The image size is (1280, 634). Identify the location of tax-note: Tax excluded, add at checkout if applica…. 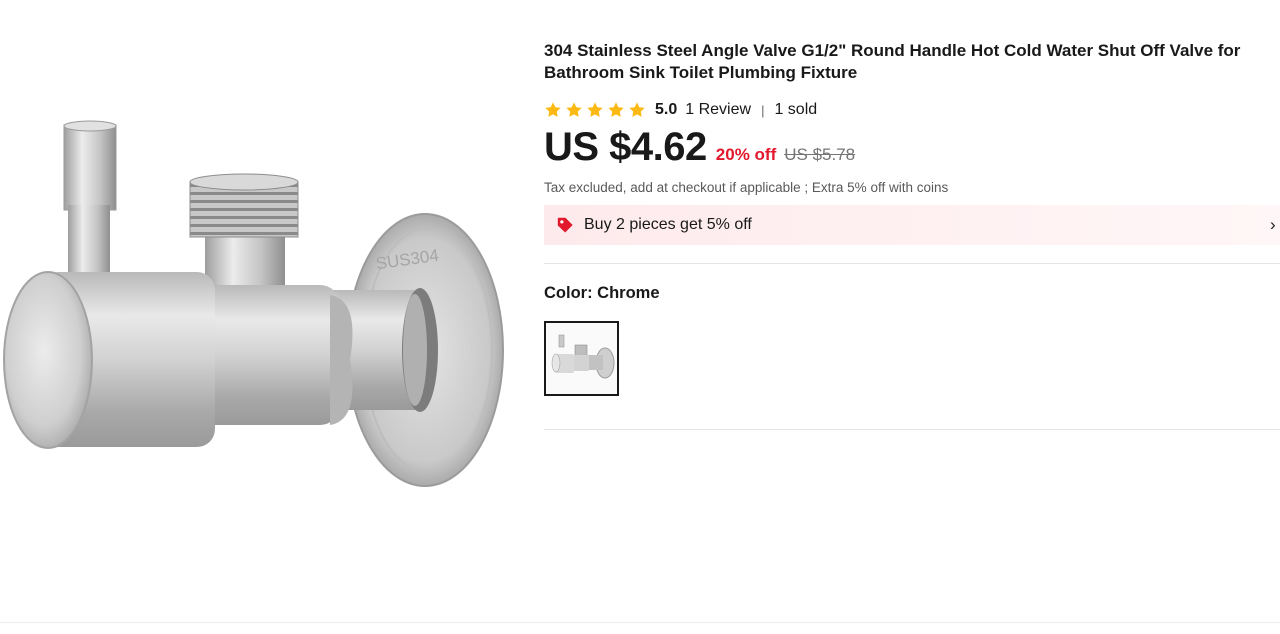
(746, 187).